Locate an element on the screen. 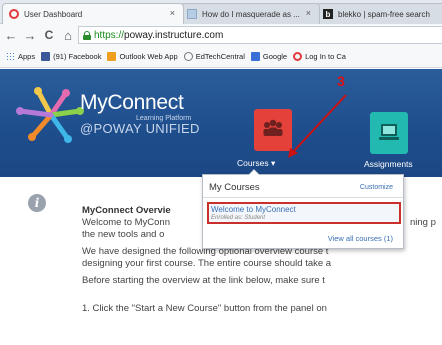 This screenshot has height=345, width=442. forward-arrow-icon: → is located at coordinates (30, 35).